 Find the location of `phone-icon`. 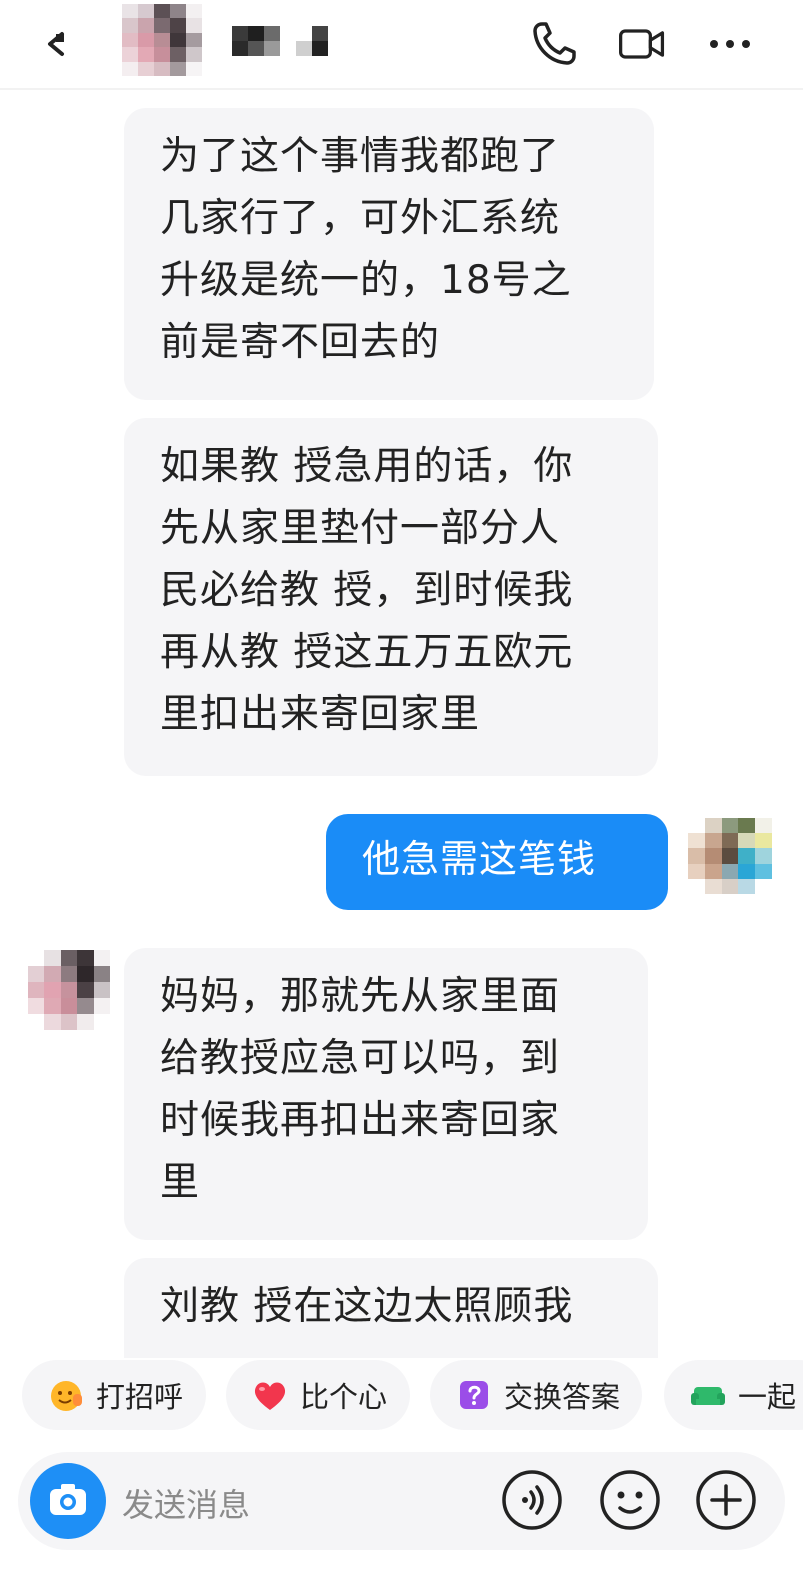

phone-icon is located at coordinates (554, 44).